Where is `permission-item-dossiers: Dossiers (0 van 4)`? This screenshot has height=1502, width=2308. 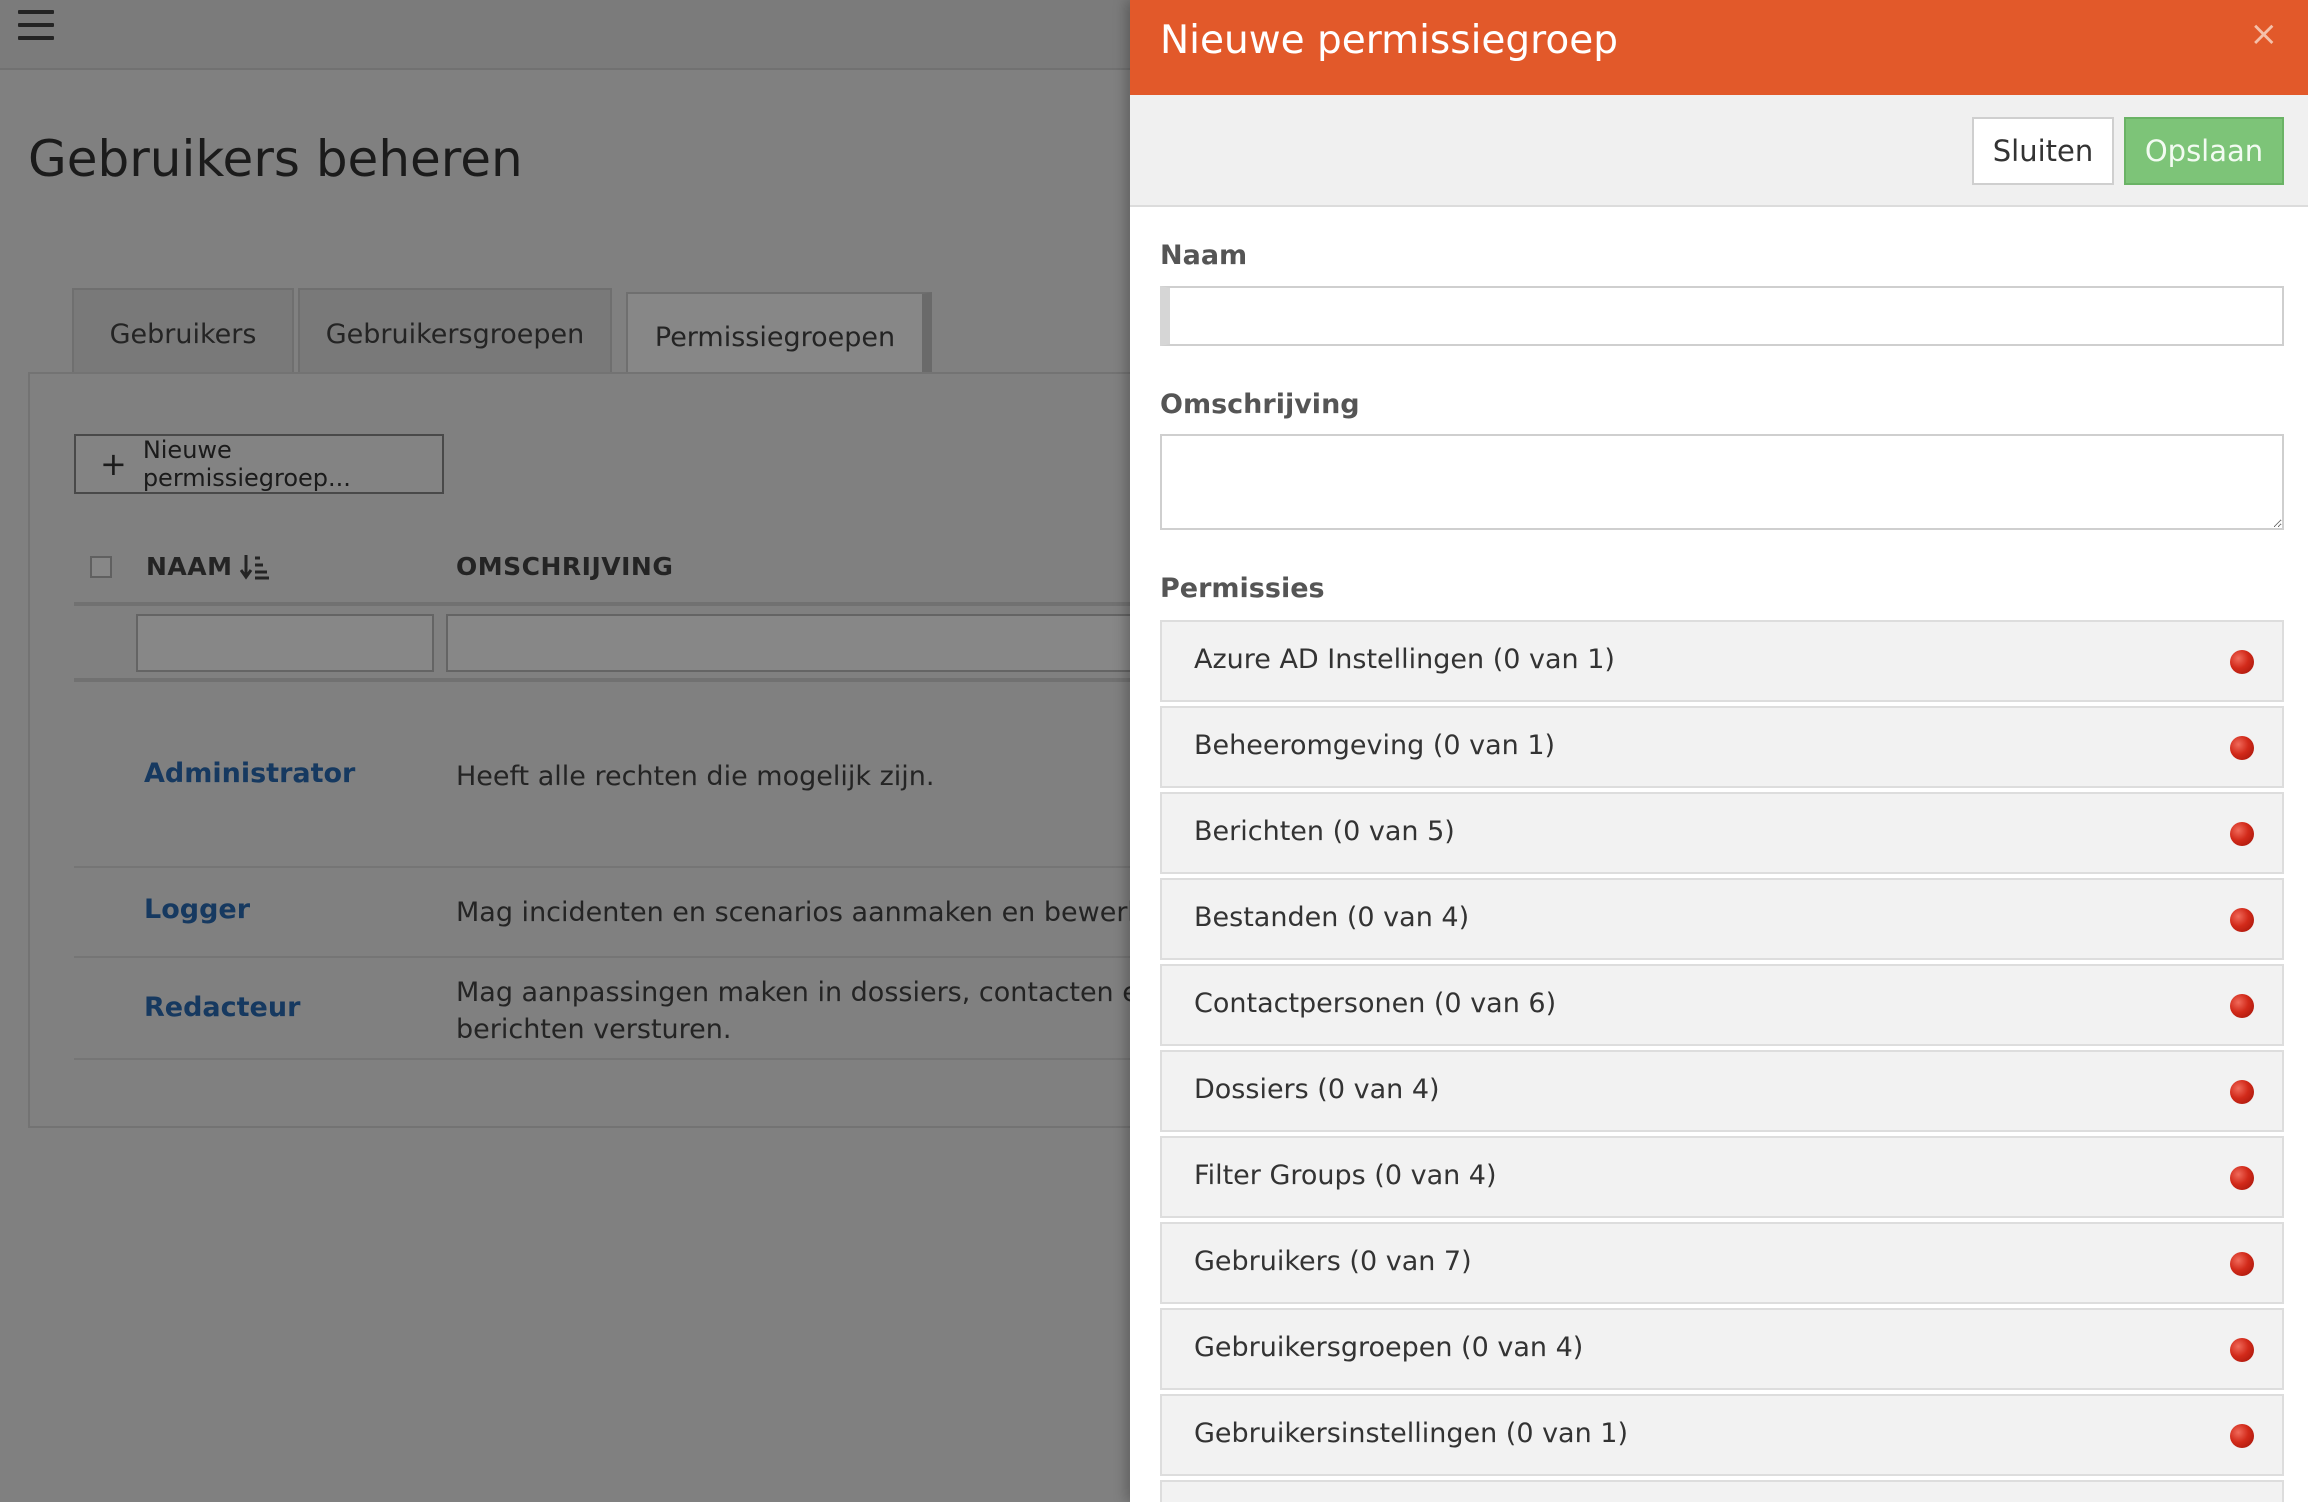
permission-item-dossiers: Dossiers (0 van 4) is located at coordinates (1722, 1091).